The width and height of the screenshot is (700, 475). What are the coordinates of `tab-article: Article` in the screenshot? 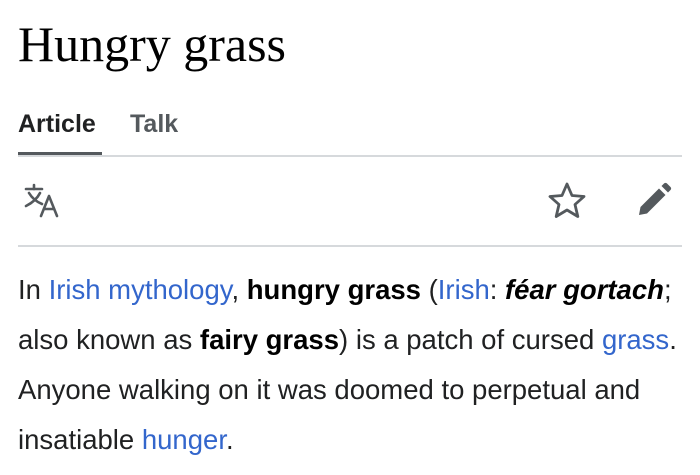 It's located at (60, 130).